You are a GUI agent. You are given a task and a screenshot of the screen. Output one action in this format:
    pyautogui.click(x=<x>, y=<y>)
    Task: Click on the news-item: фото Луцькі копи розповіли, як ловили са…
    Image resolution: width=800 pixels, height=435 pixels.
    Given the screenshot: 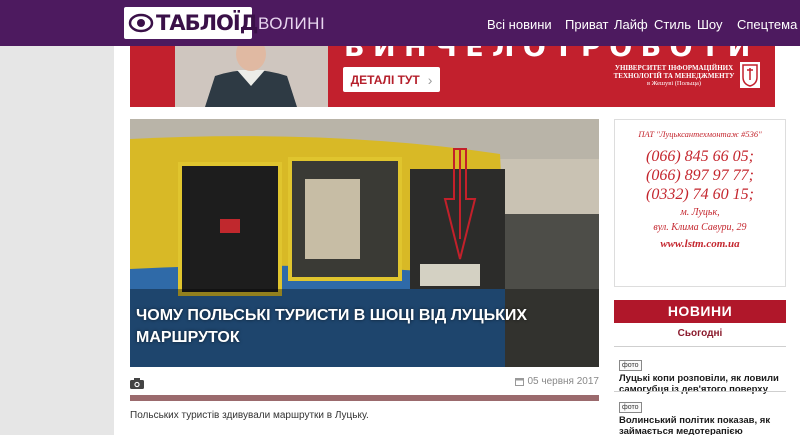 What is the action you would take?
    pyautogui.click(x=701, y=374)
    